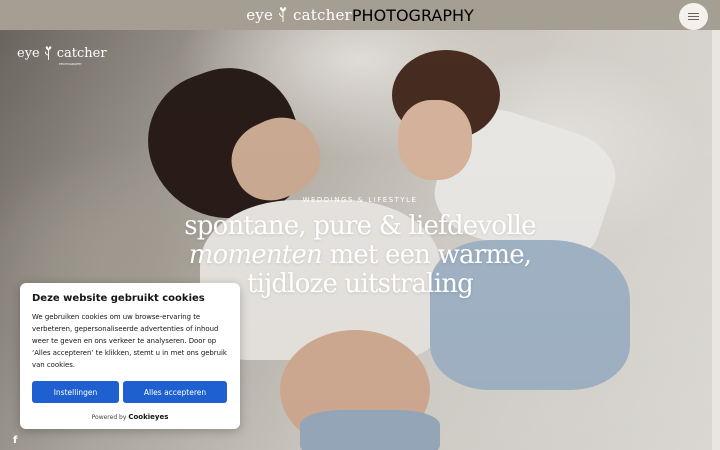 The width and height of the screenshot is (720, 450). I want to click on scrollbar, so click(716, 240).